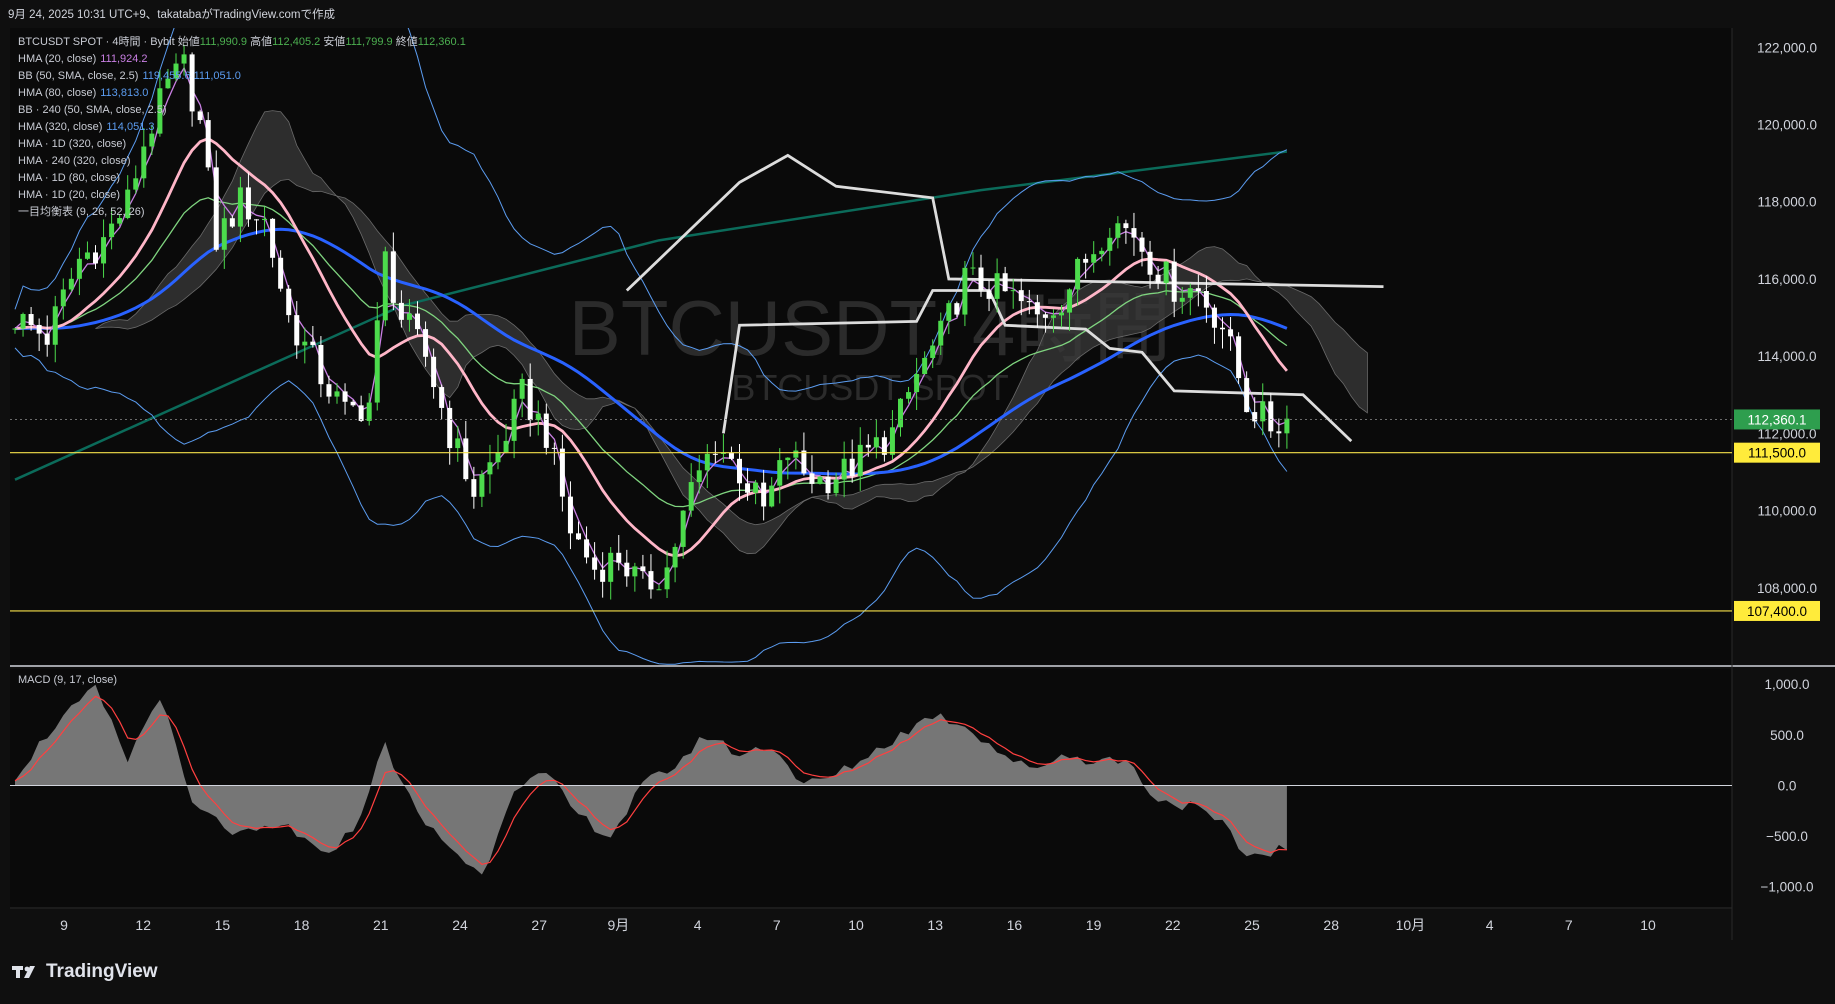  Describe the element at coordinates (242, 212) in the screenshot. I see `indicator-row: 一目均衡表 (9, 26, 52, 26)` at that location.